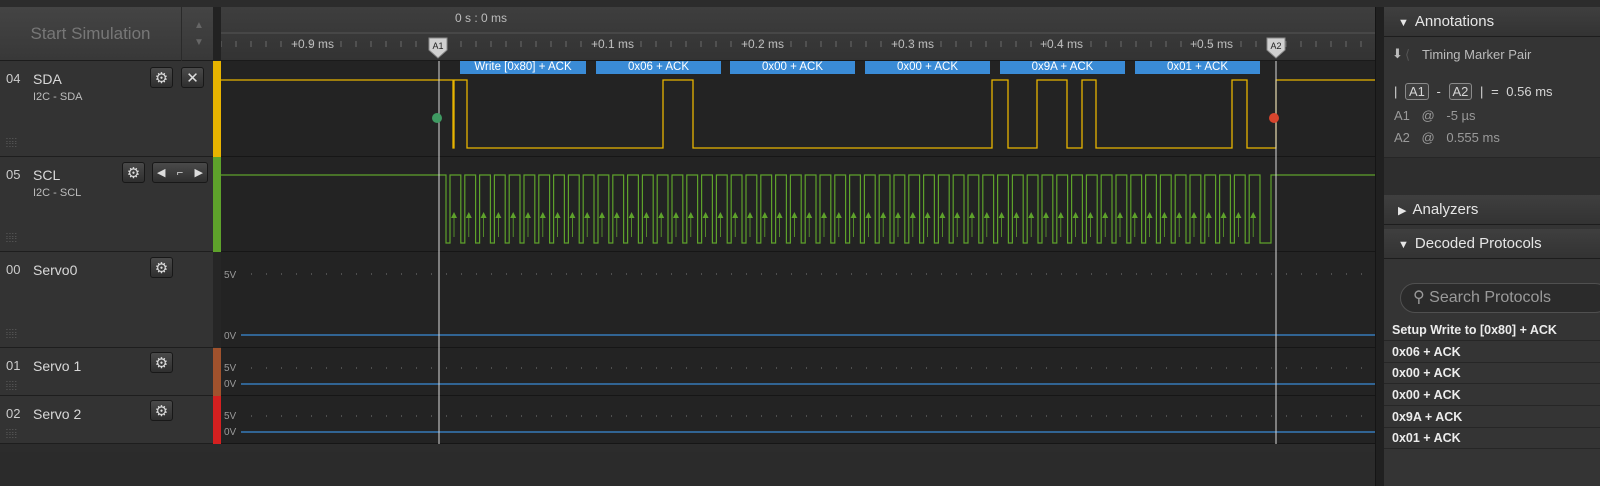  I want to click on a2-position-row: A2 @ 0.555 ms, so click(1447, 137).